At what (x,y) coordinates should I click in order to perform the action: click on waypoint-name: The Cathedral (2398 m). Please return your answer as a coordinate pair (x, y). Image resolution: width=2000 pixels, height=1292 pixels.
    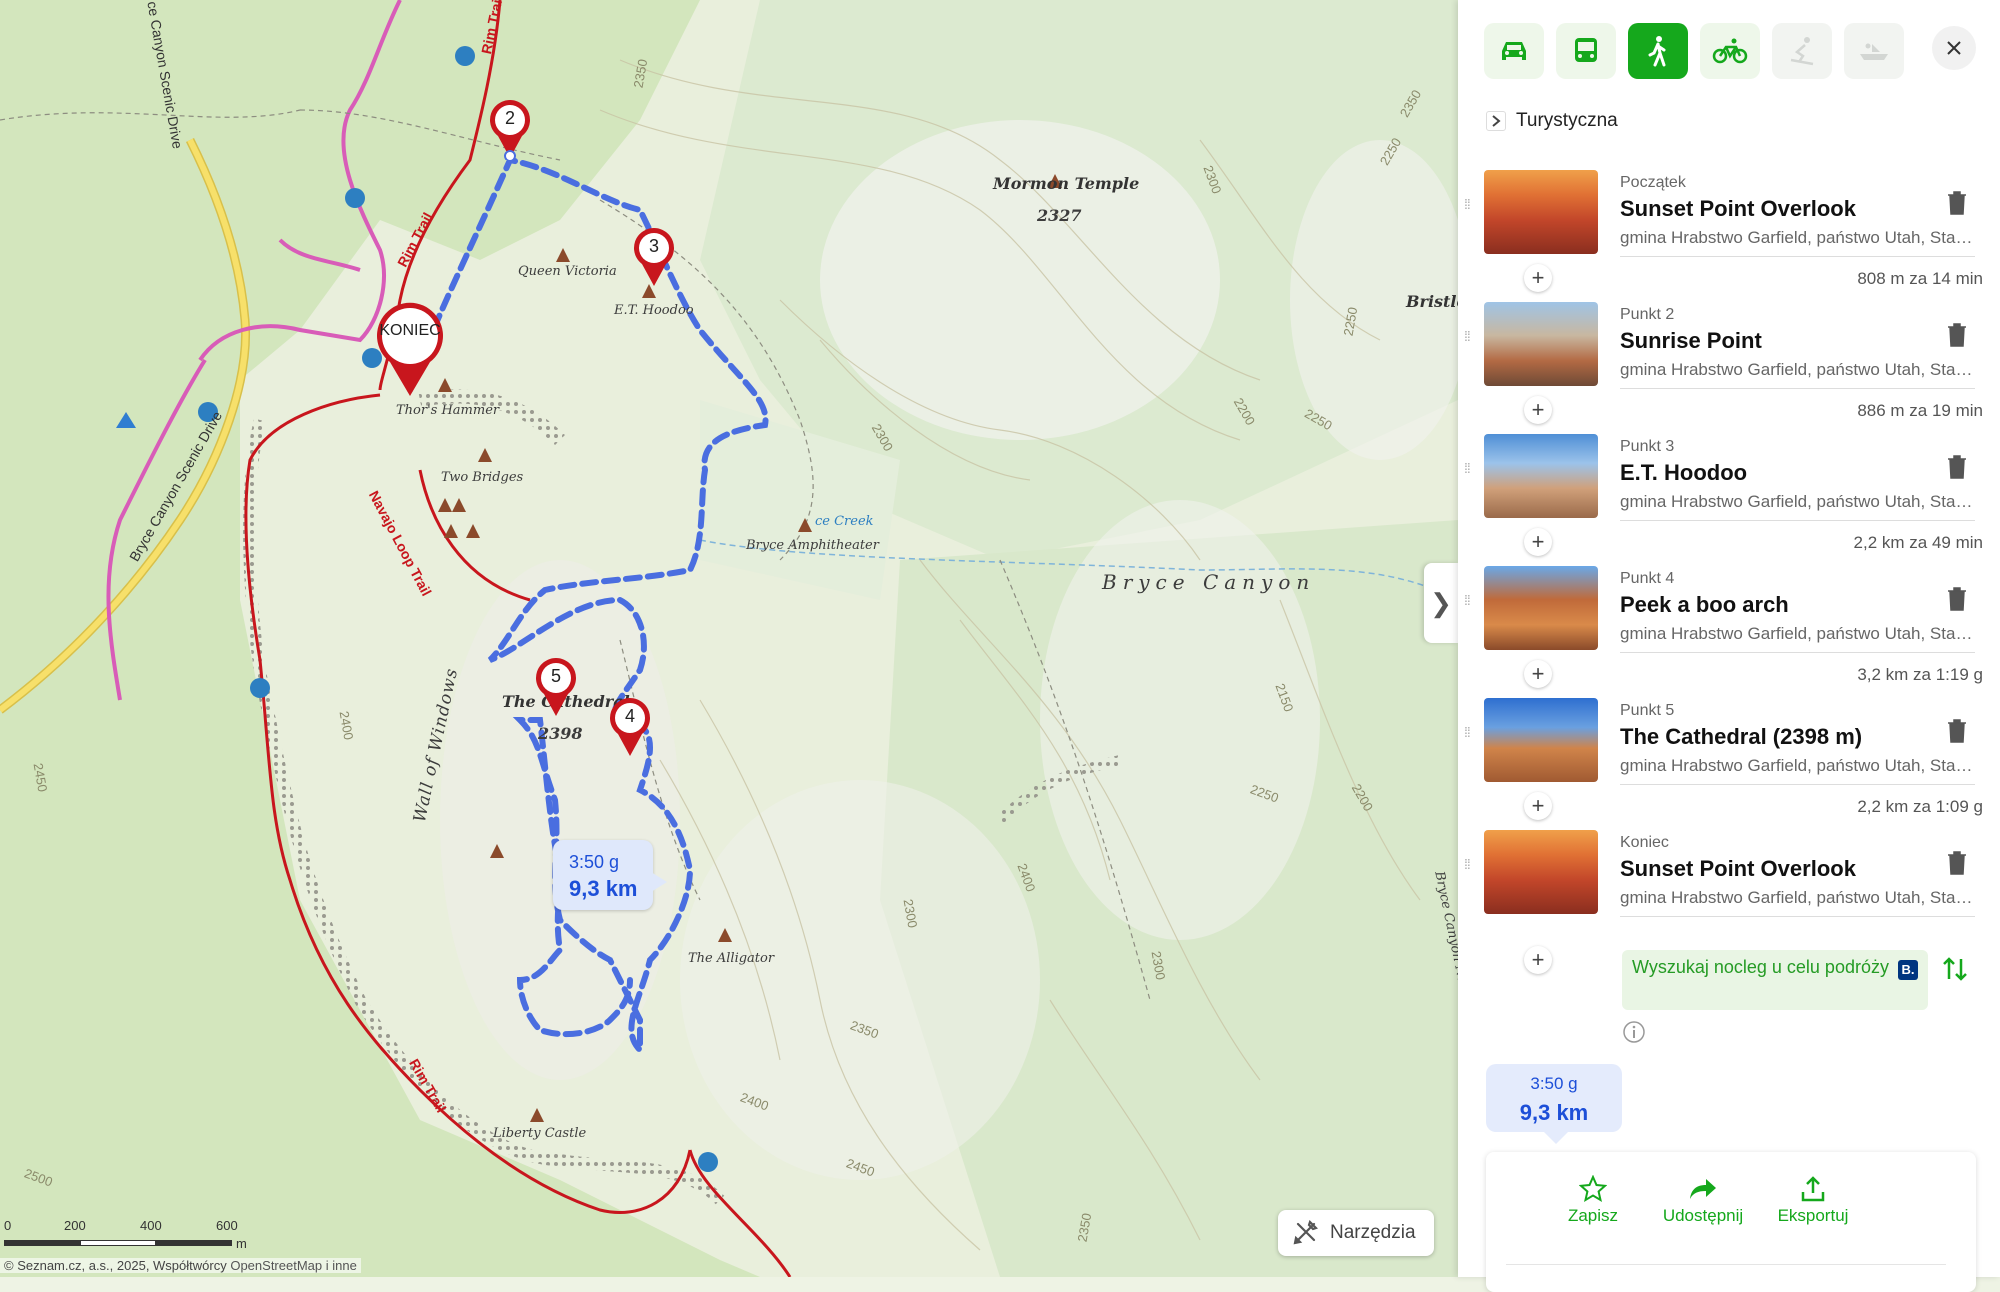
    Looking at the image, I should click on (1741, 737).